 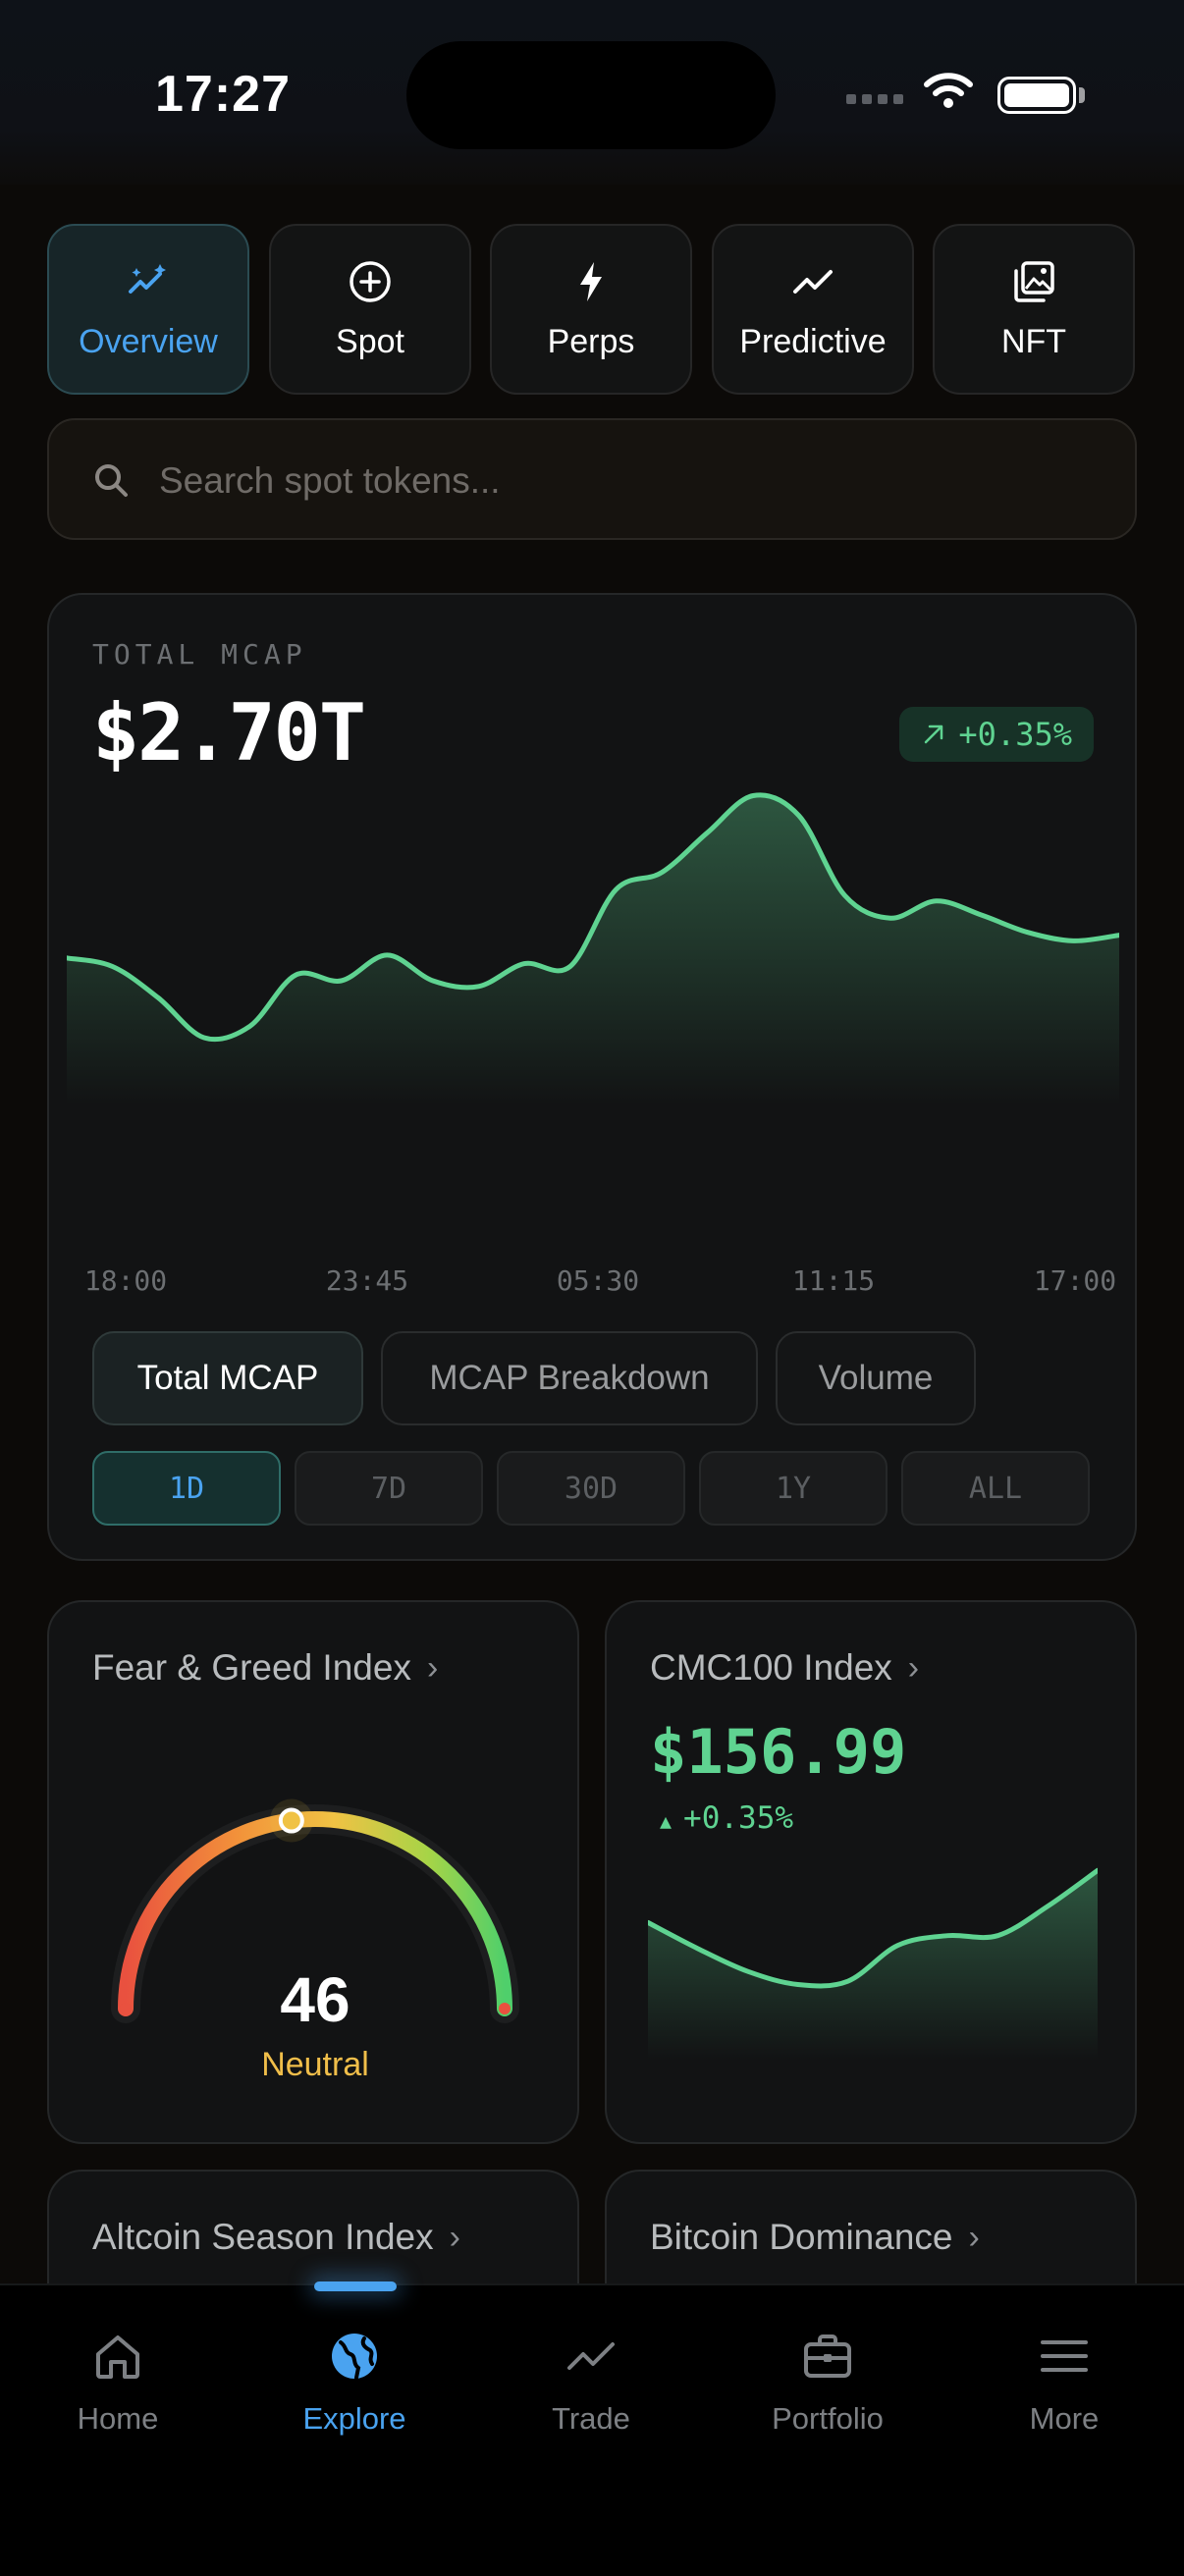 What do you see at coordinates (389, 1488) in the screenshot?
I see `range-7d-button: 7D` at bounding box center [389, 1488].